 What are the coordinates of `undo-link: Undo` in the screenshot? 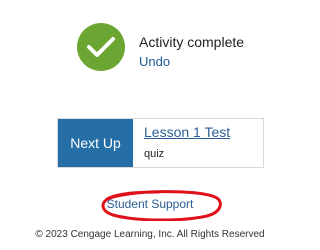 It's located at (154, 62).